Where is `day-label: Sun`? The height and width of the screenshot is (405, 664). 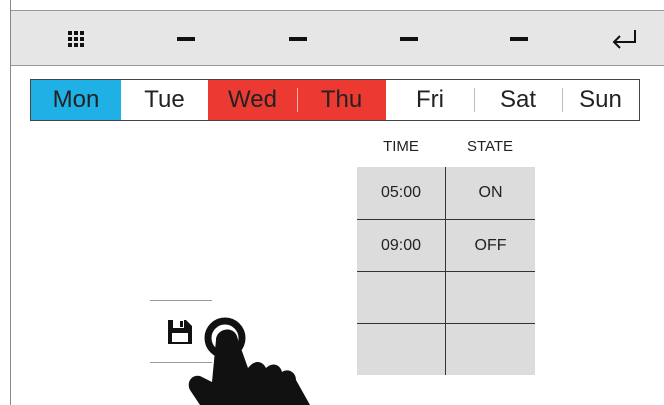 day-label: Sun is located at coordinates (600, 99).